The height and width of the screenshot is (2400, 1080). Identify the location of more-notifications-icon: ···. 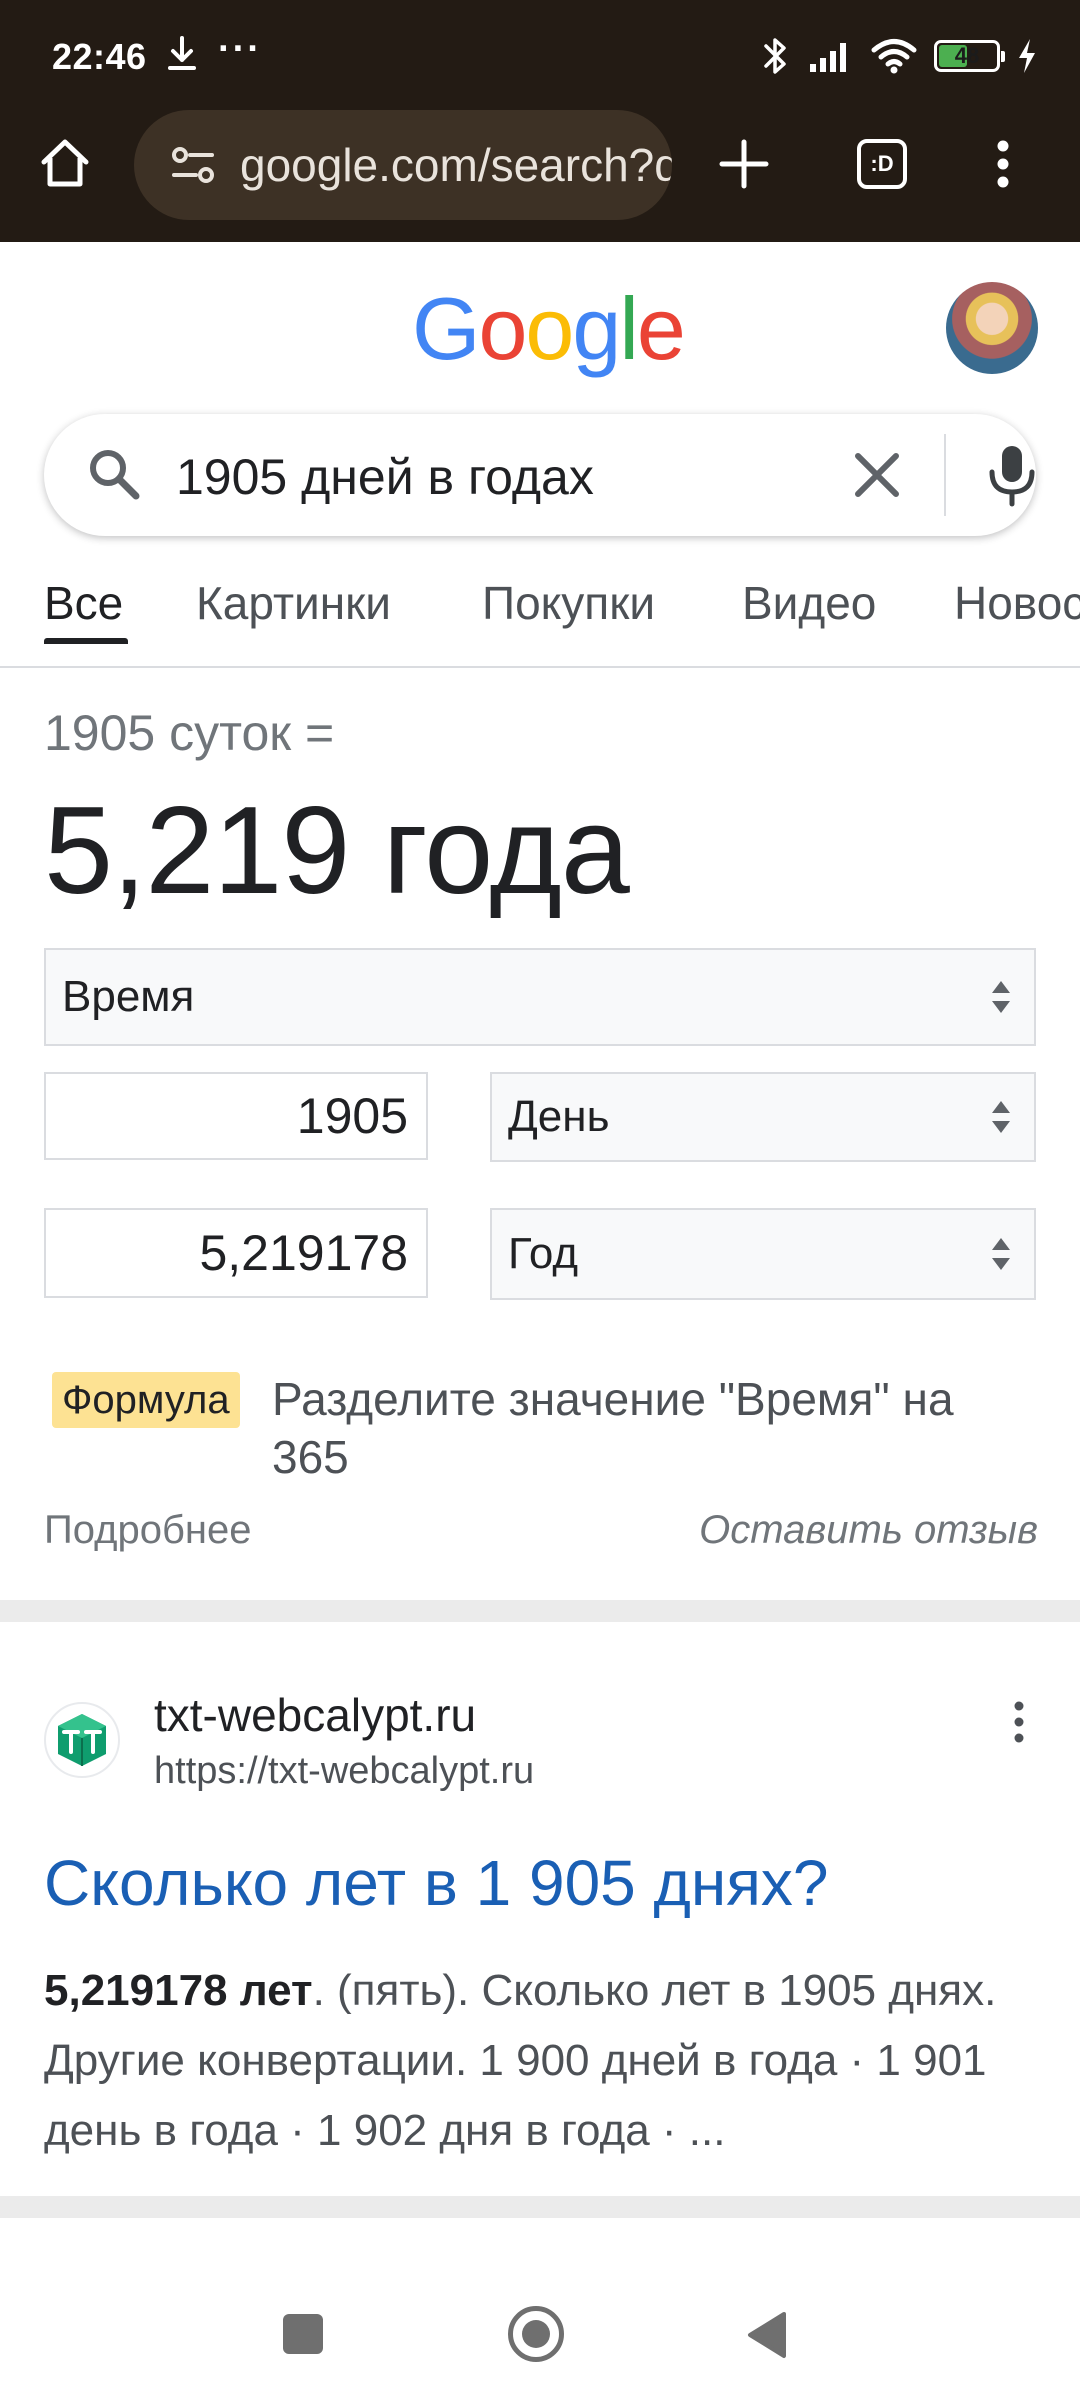
(240, 49).